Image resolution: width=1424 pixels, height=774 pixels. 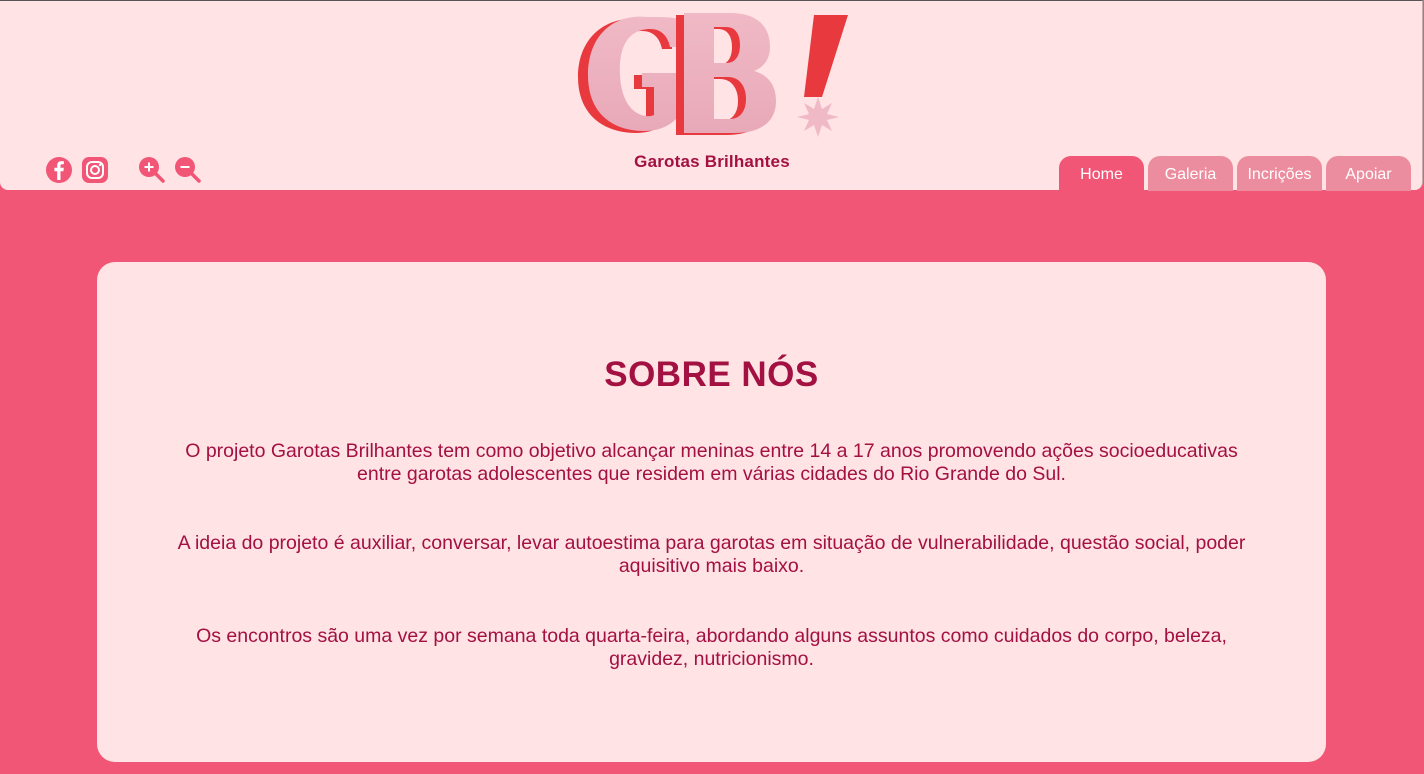 What do you see at coordinates (95, 170) in the screenshot?
I see `instagram-icon` at bounding box center [95, 170].